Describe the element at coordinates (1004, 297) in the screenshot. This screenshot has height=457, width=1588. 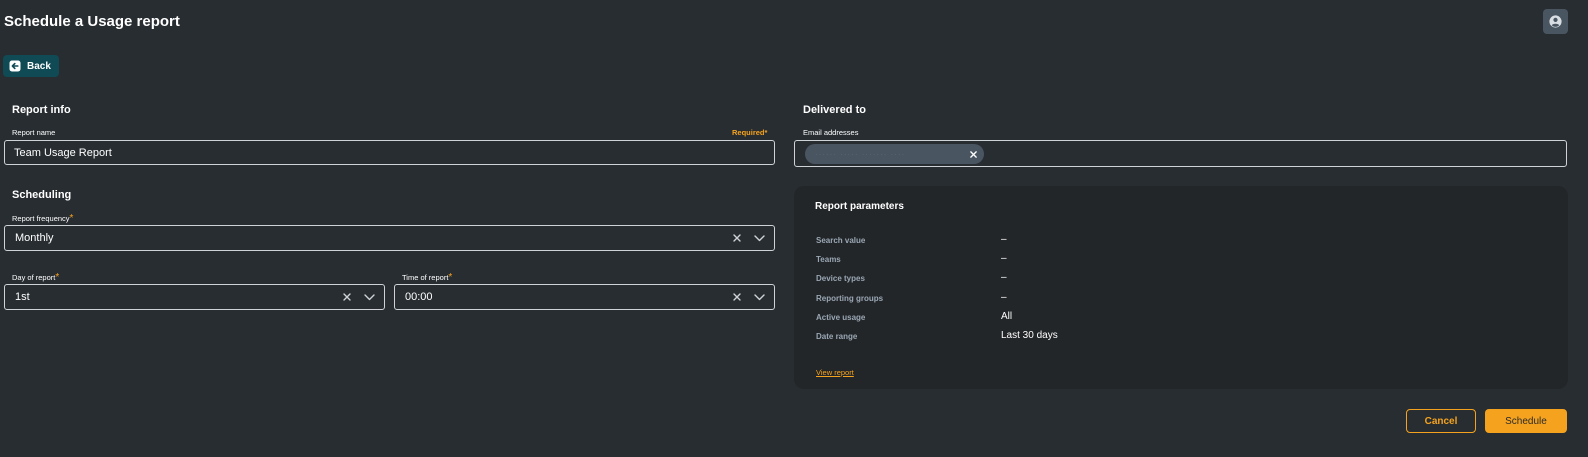
I see `param-value-reporting-groups: –` at that location.